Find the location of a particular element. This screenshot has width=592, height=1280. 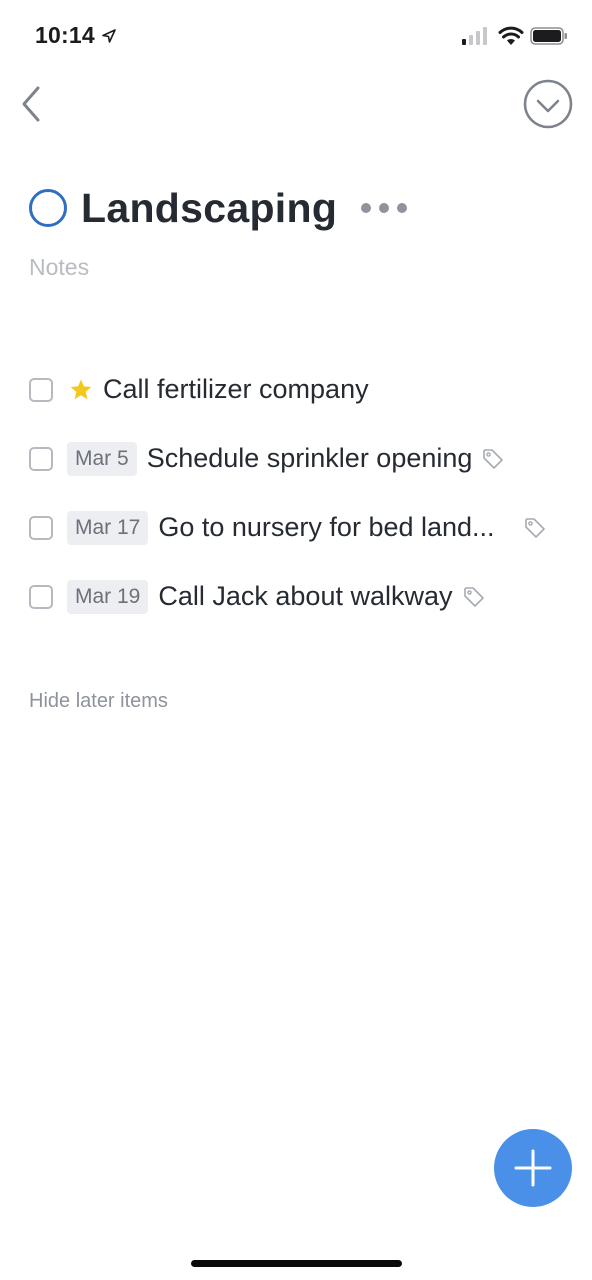

home-indicator is located at coordinates (296, 1263).